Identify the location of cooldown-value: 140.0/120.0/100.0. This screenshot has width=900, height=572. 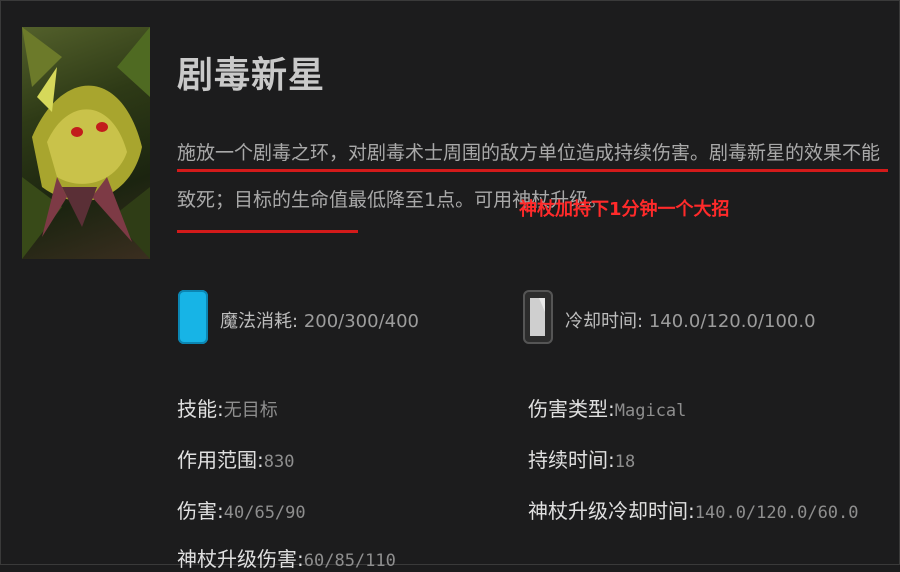
(732, 321).